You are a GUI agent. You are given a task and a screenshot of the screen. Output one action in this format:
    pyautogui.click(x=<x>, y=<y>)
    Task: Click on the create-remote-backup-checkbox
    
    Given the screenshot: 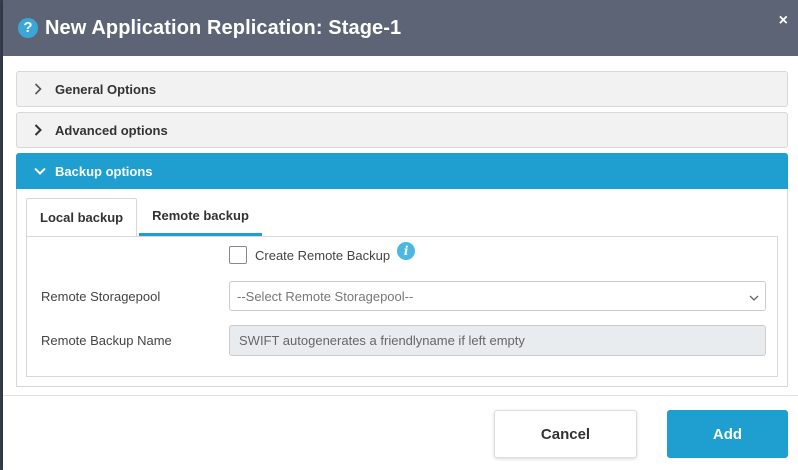 What is the action you would take?
    pyautogui.click(x=238, y=255)
    